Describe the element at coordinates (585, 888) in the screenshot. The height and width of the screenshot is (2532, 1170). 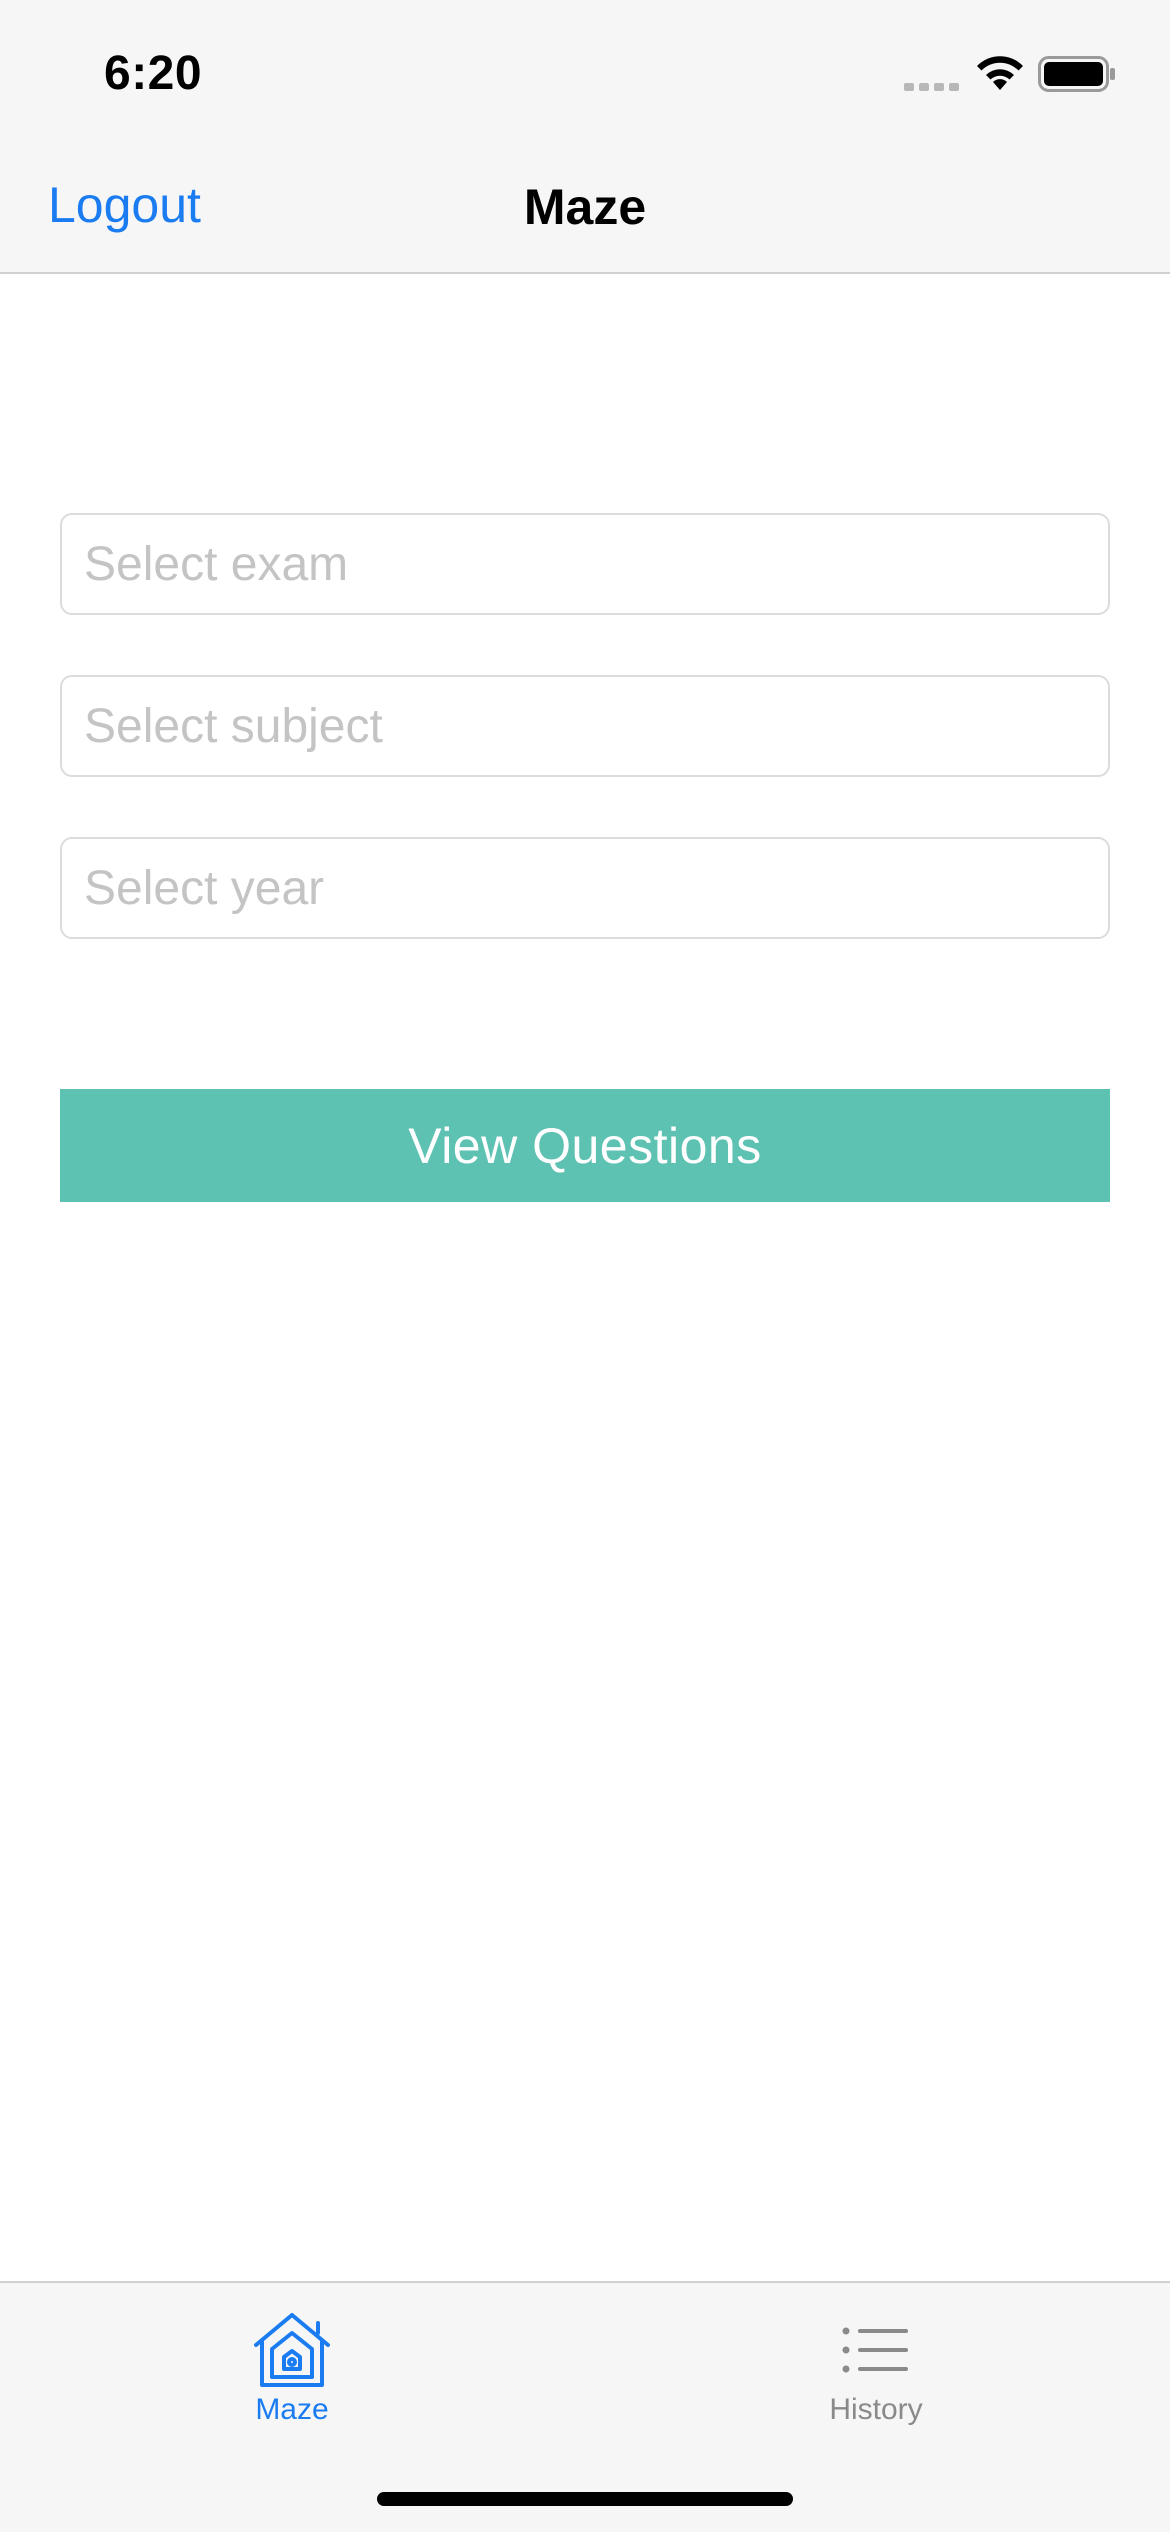
I see `select-year-field` at that location.